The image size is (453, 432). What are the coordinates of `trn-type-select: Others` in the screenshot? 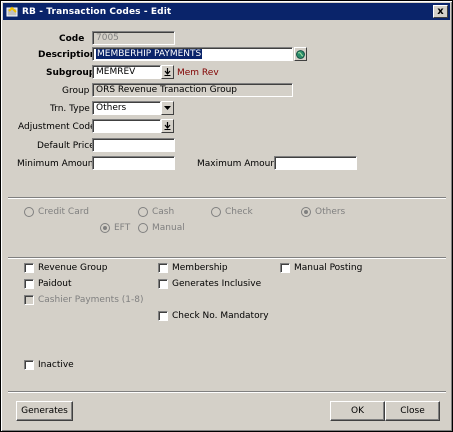 It's located at (126, 108).